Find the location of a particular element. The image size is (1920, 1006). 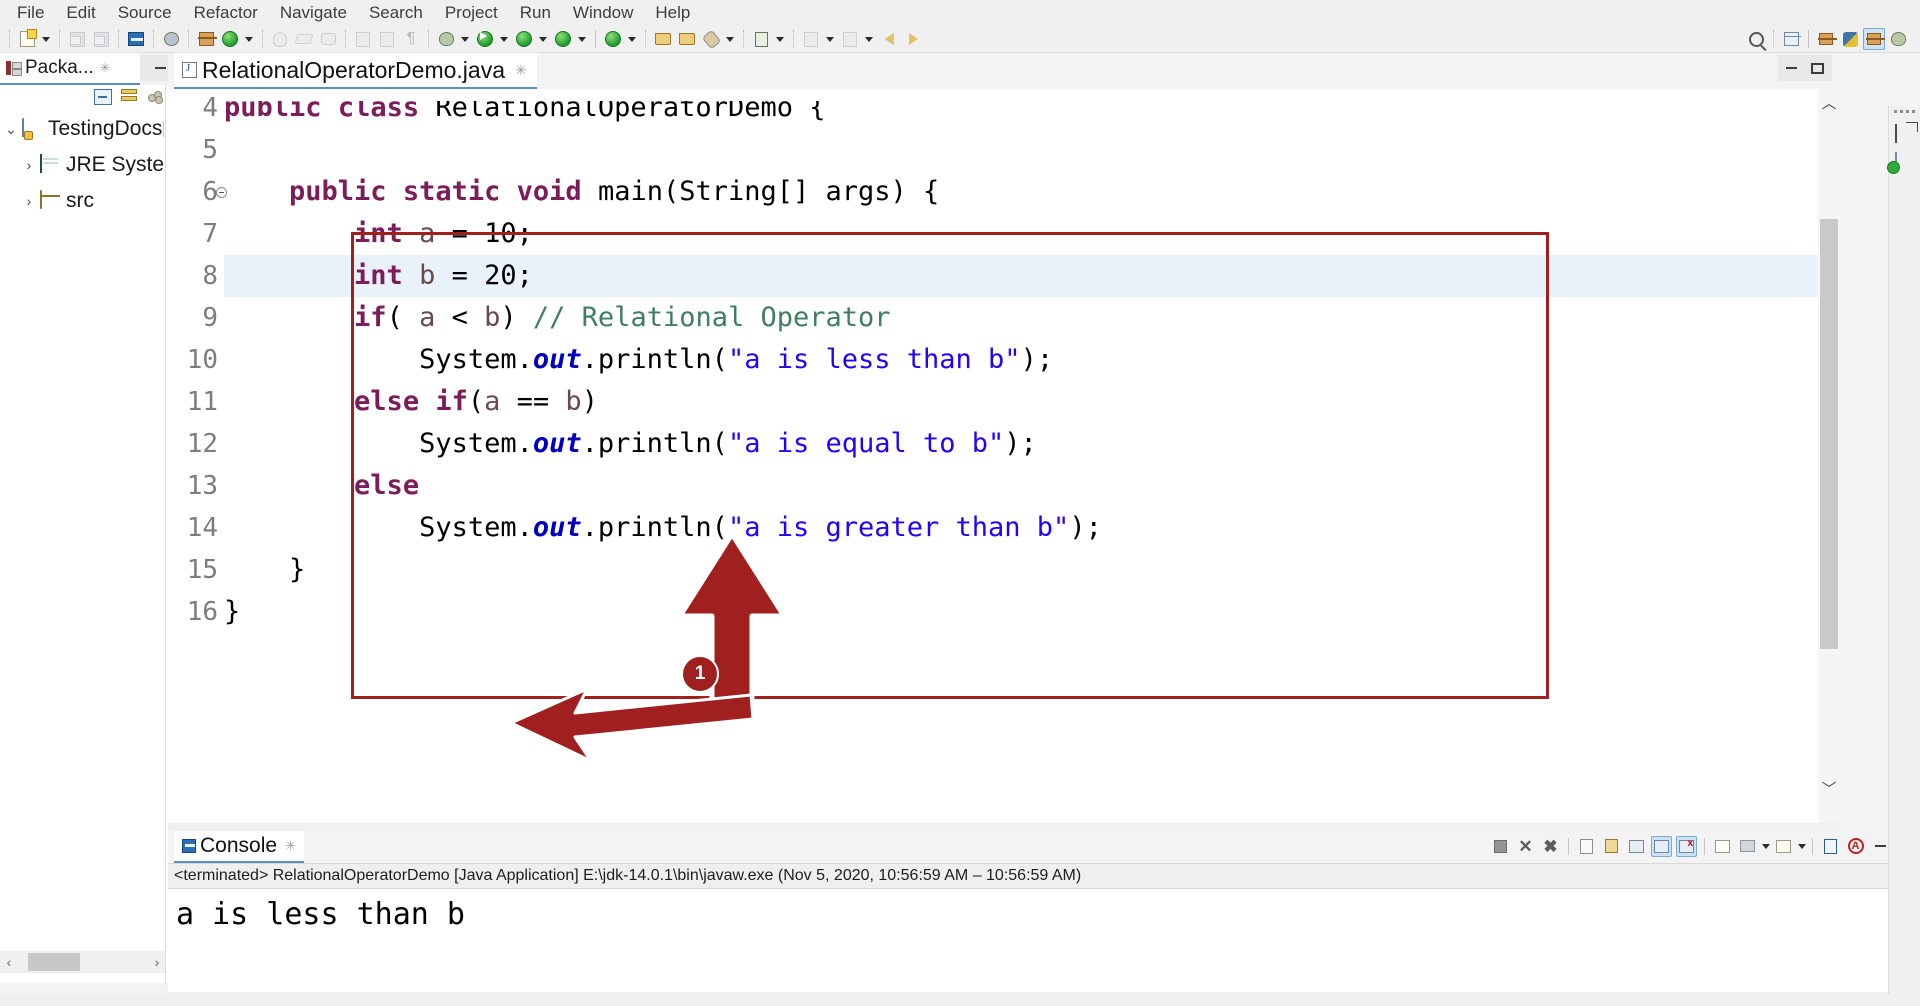

tab-relationaloperatordemo-java: RelationalOperatorDemo.java ✳ is located at coordinates (355, 71).